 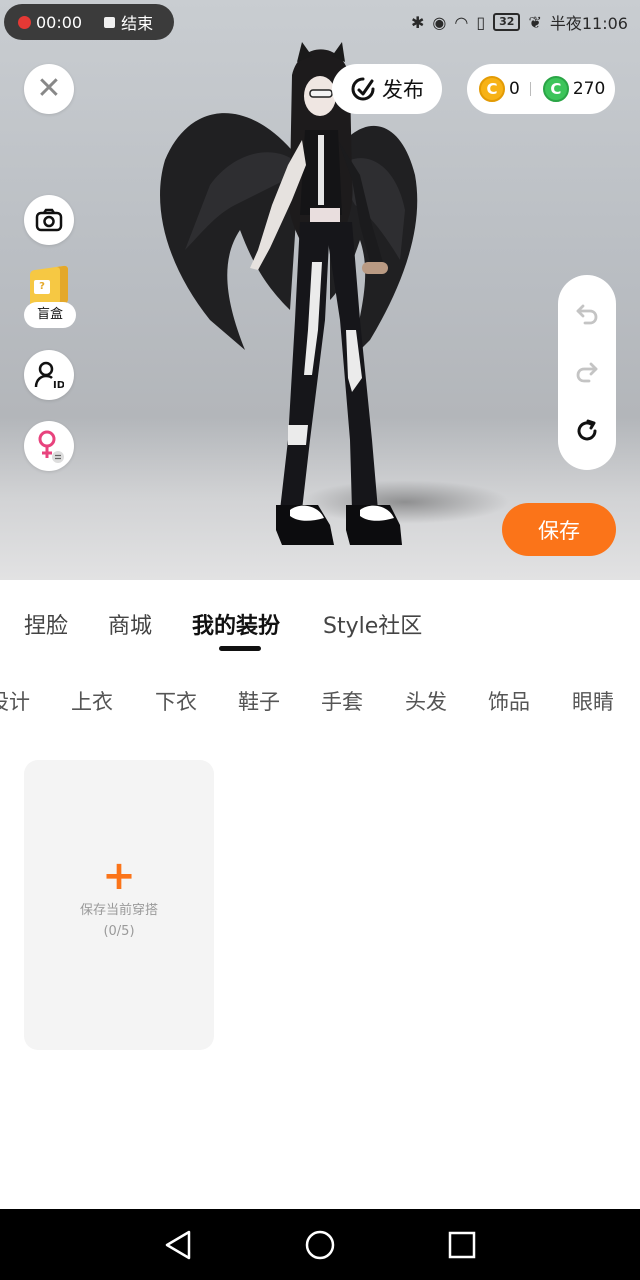 What do you see at coordinates (24, 22) in the screenshot?
I see `record-dot-icon` at bounding box center [24, 22].